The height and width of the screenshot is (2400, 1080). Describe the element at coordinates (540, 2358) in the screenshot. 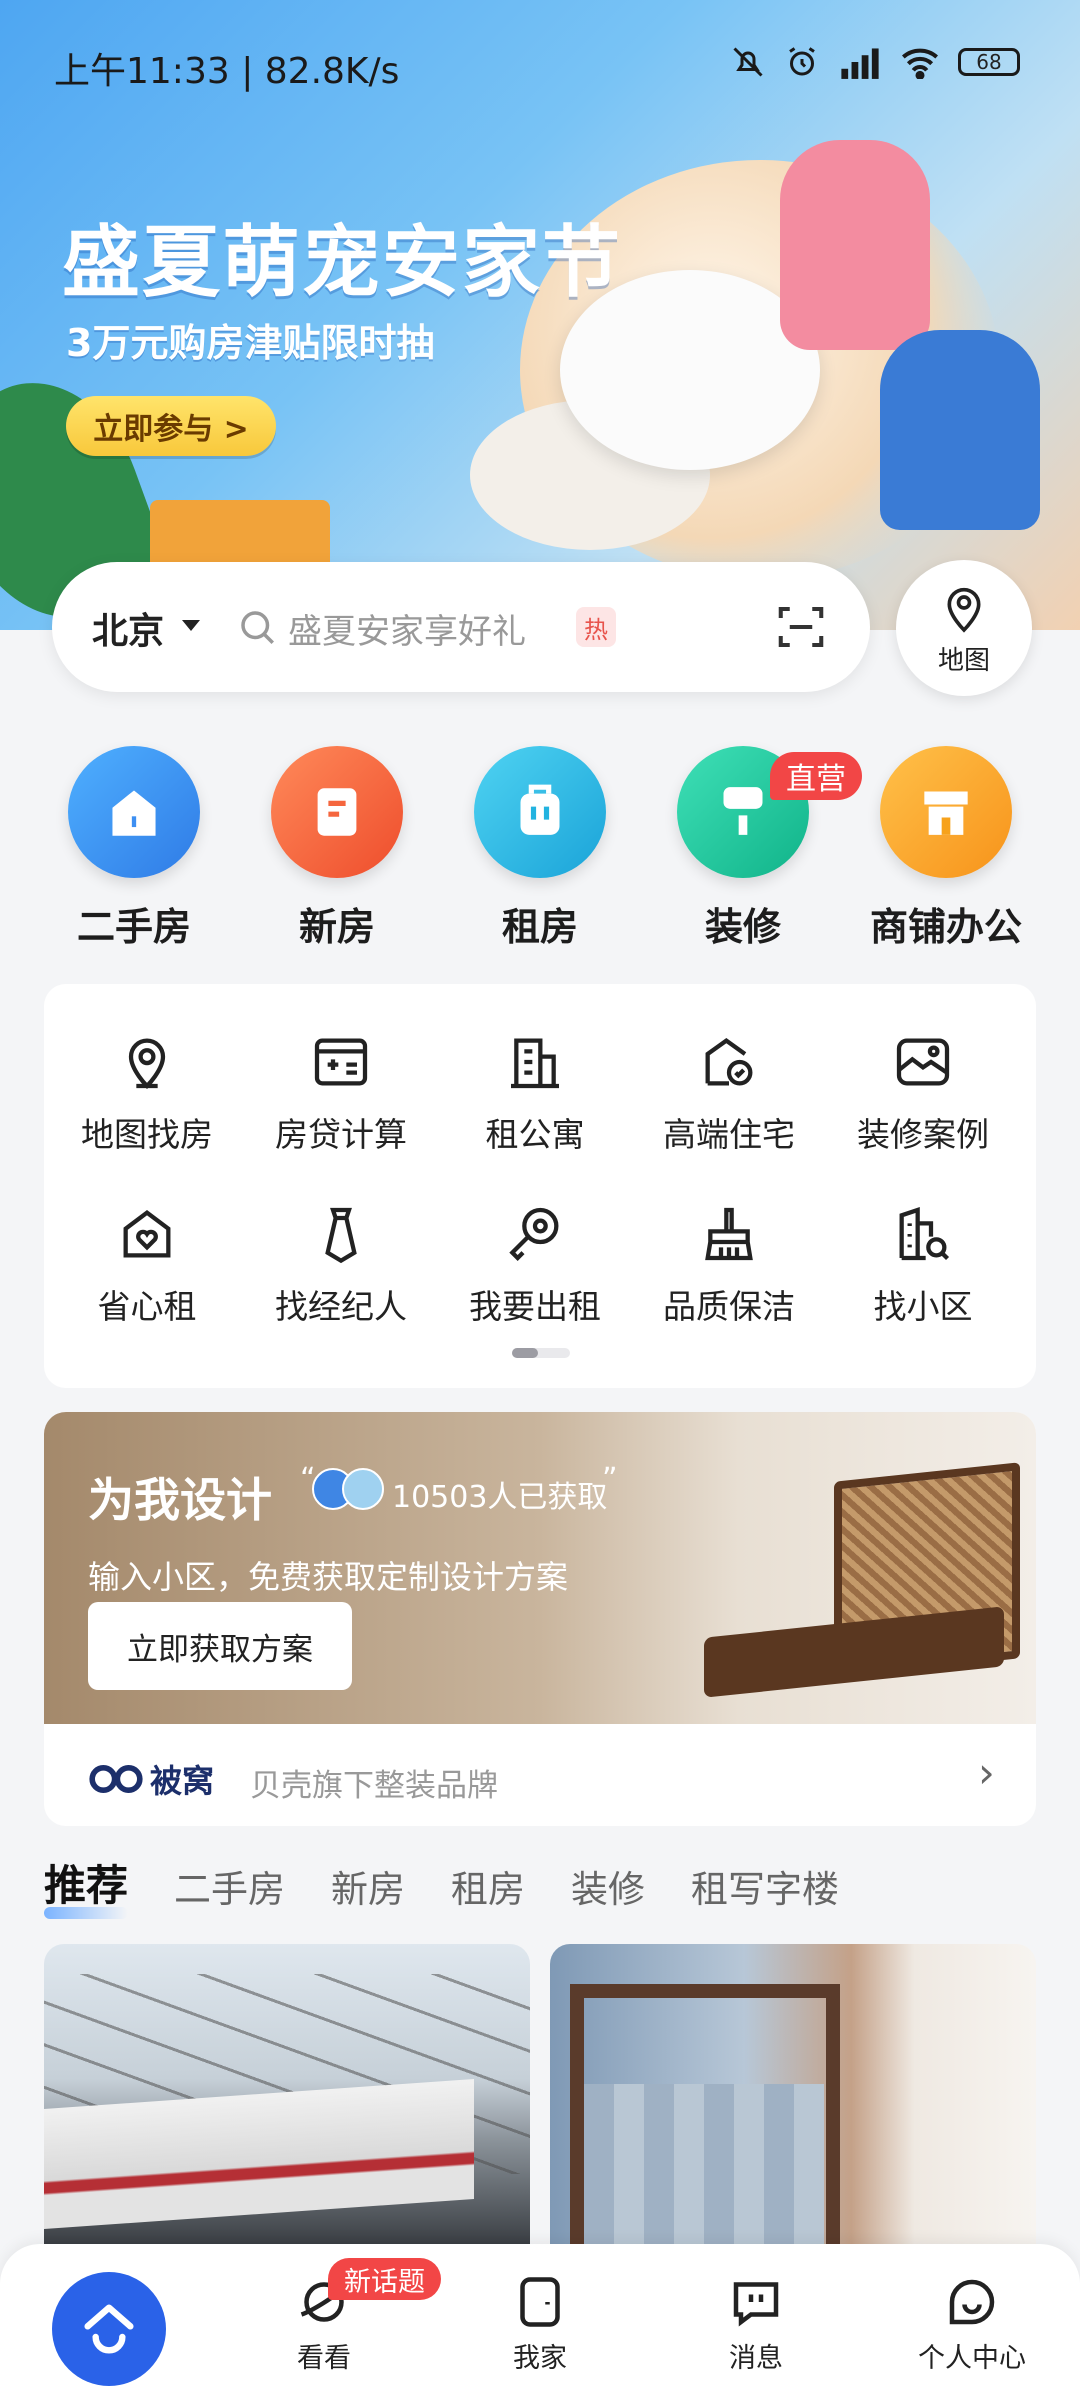

I see `nav-label: 我家` at that location.